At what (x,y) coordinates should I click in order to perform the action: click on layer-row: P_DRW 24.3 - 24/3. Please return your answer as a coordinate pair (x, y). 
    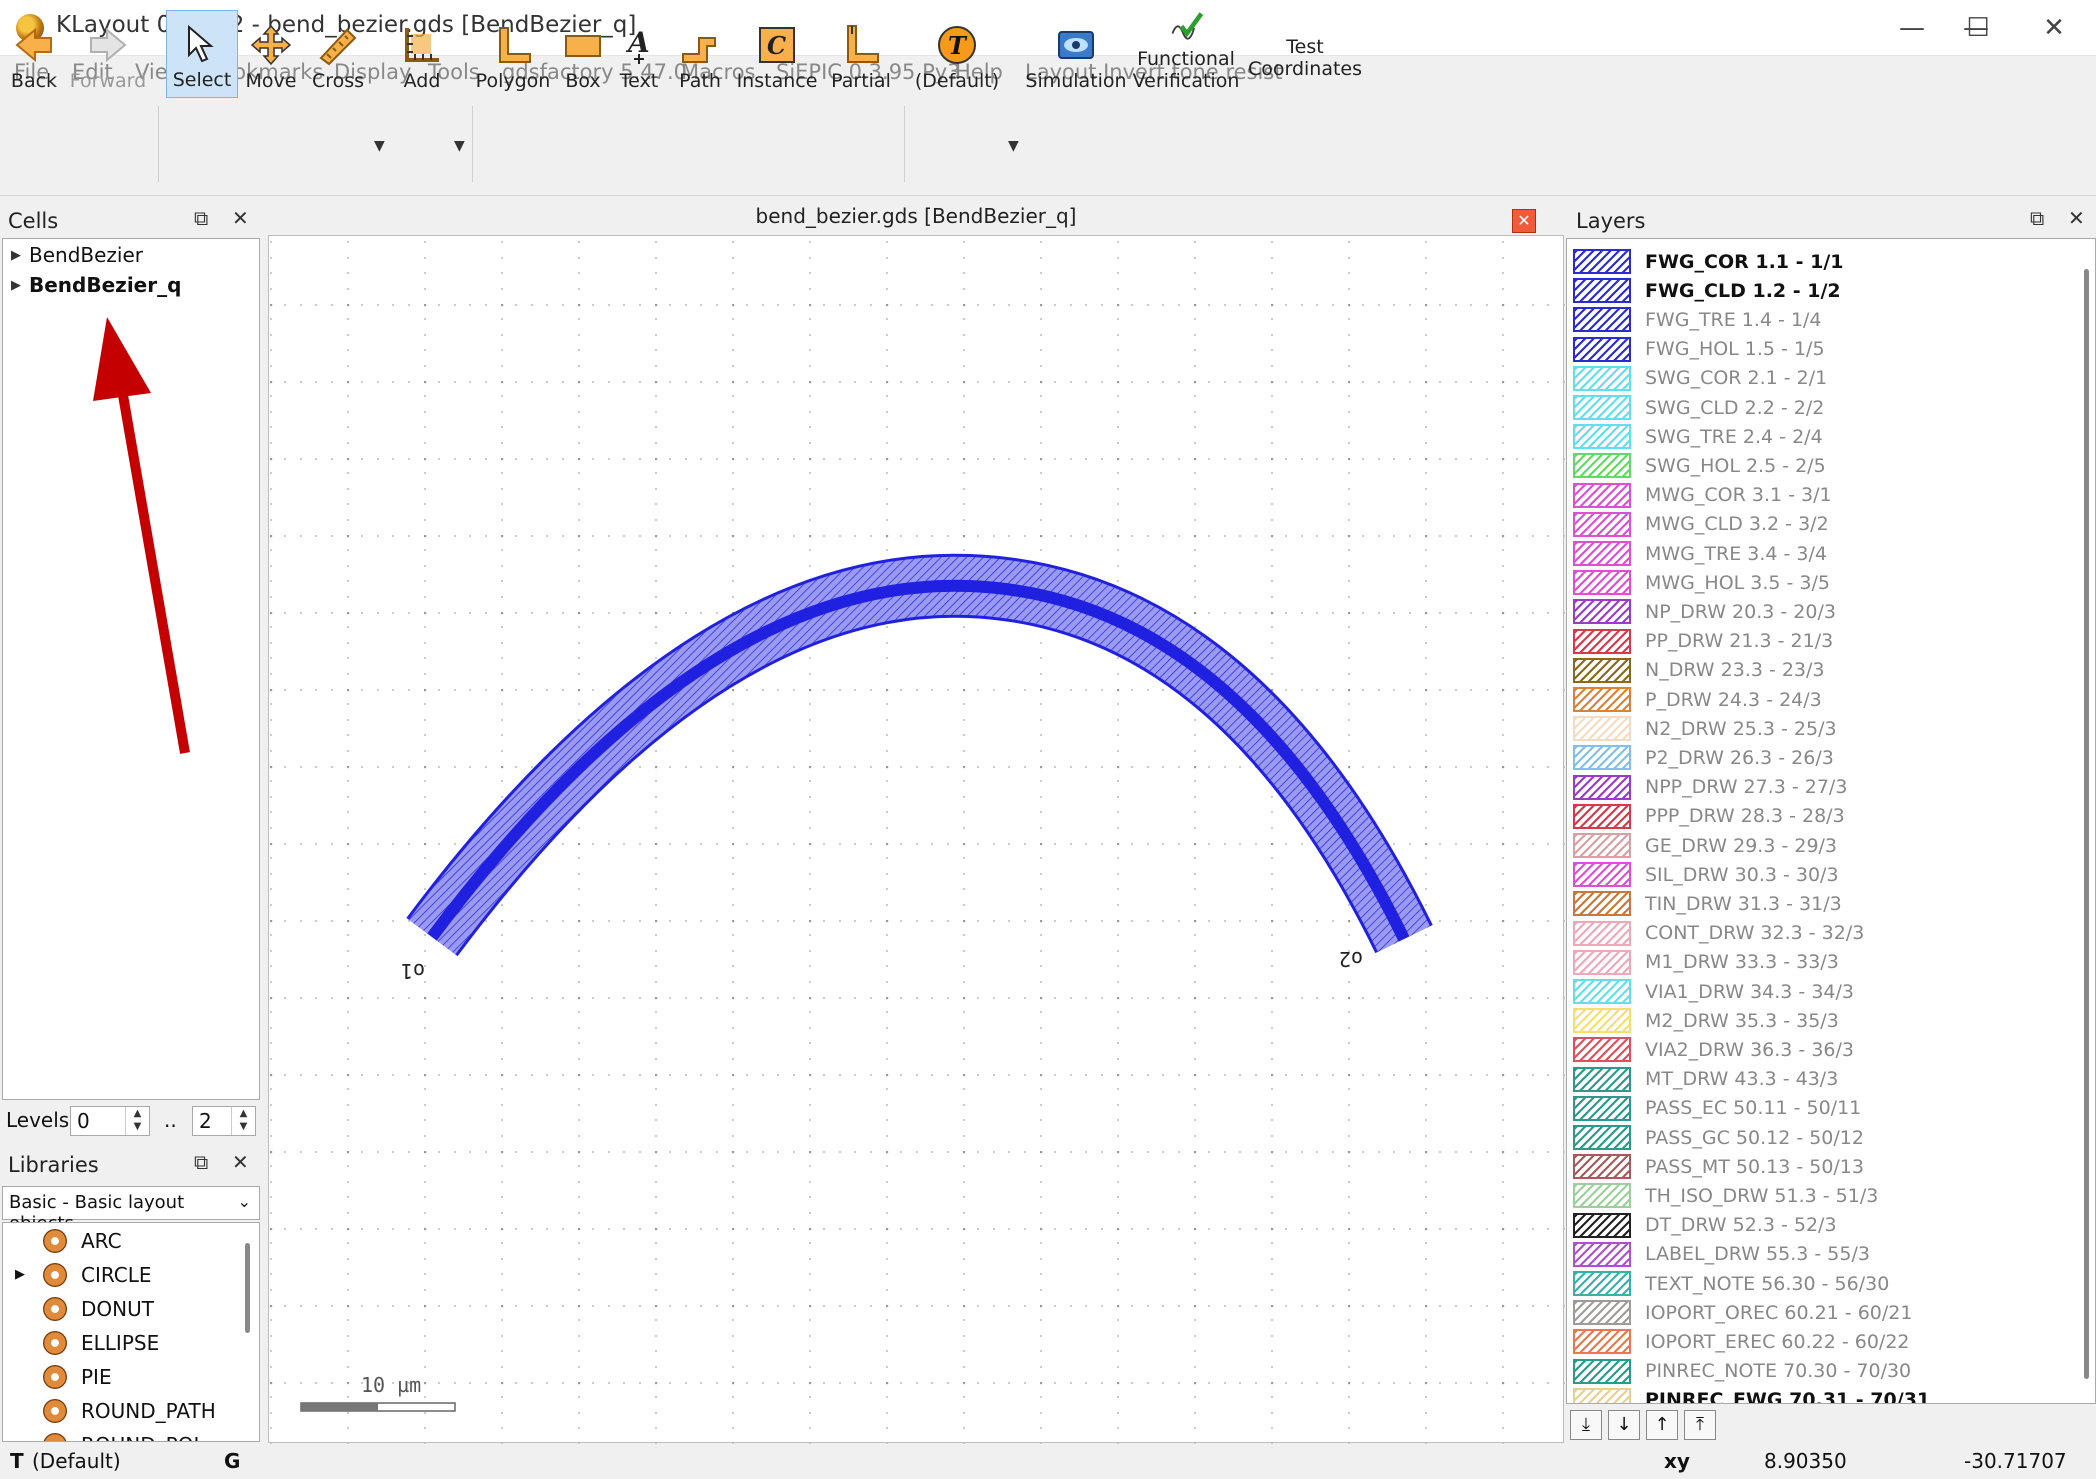
    Looking at the image, I should click on (1697, 699).